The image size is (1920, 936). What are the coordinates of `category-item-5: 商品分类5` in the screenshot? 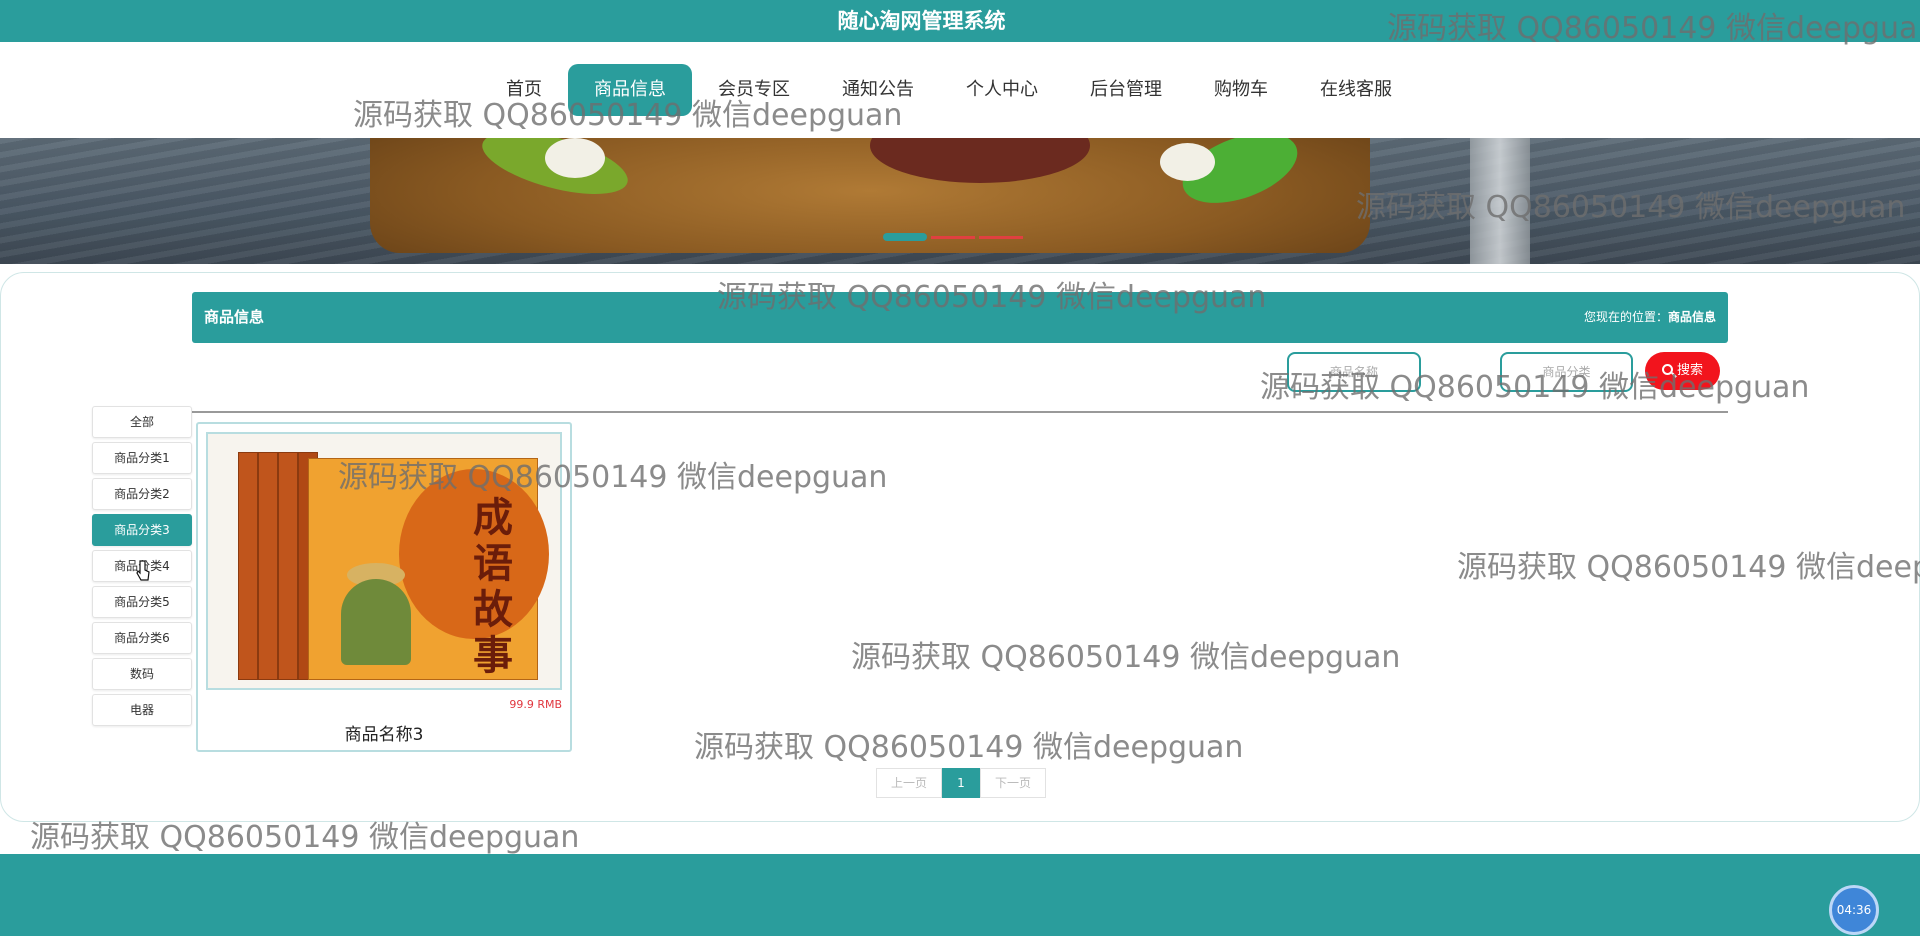 It's located at (142, 602).